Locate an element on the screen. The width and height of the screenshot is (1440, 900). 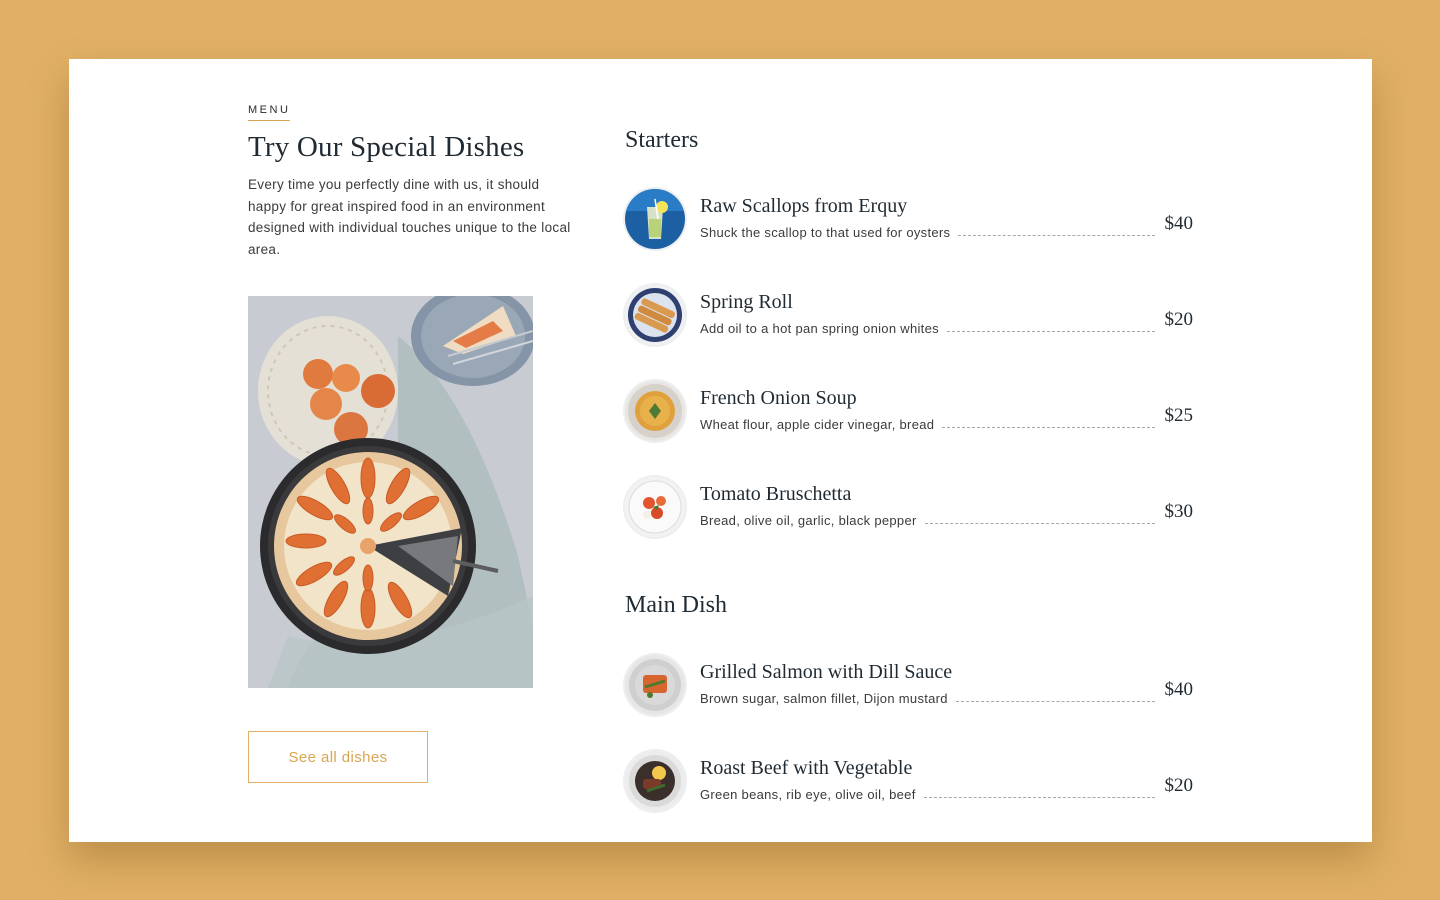
item-description-row: Green beans, rib eye, olive oil, beef is located at coordinates (927, 794).